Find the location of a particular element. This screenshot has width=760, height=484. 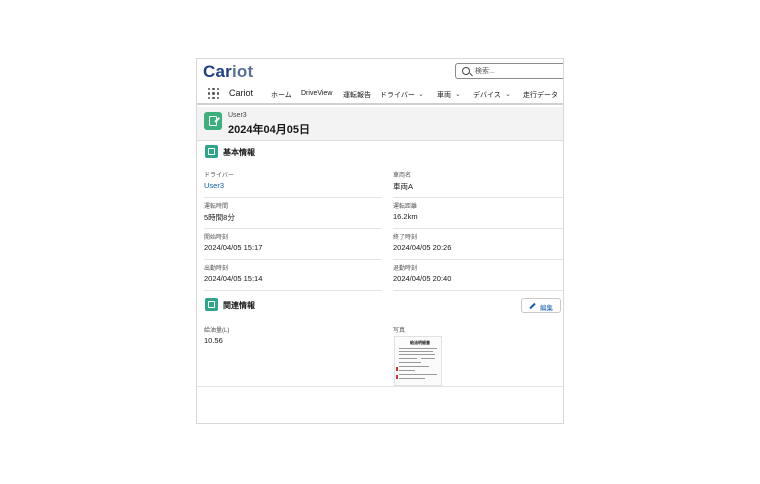

basic-info-icon is located at coordinates (211, 151).